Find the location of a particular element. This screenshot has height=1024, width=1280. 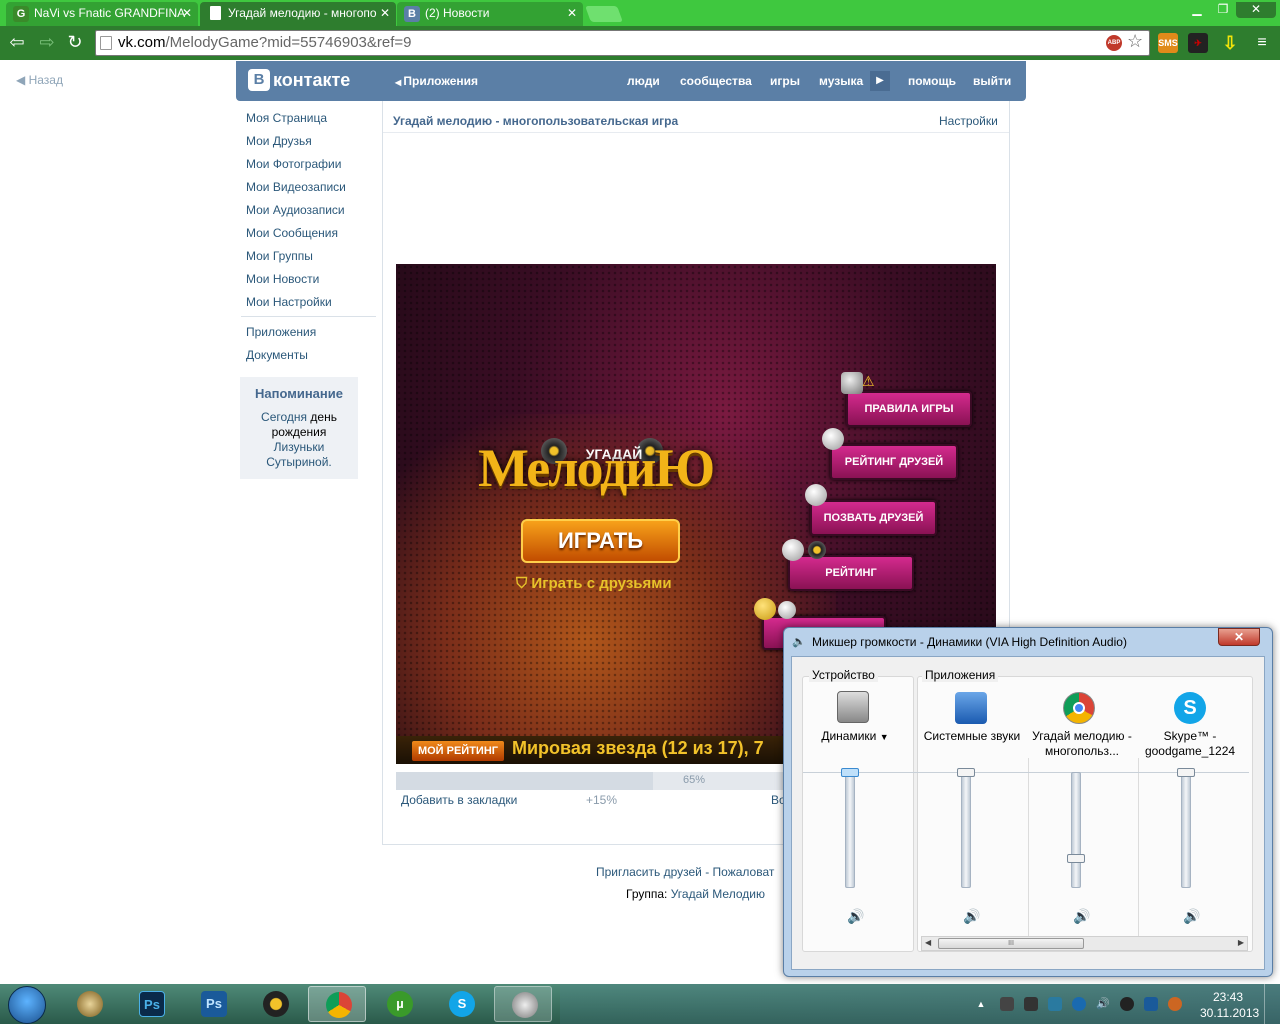

menu-friends: Мои Друзья is located at coordinates (279, 141).